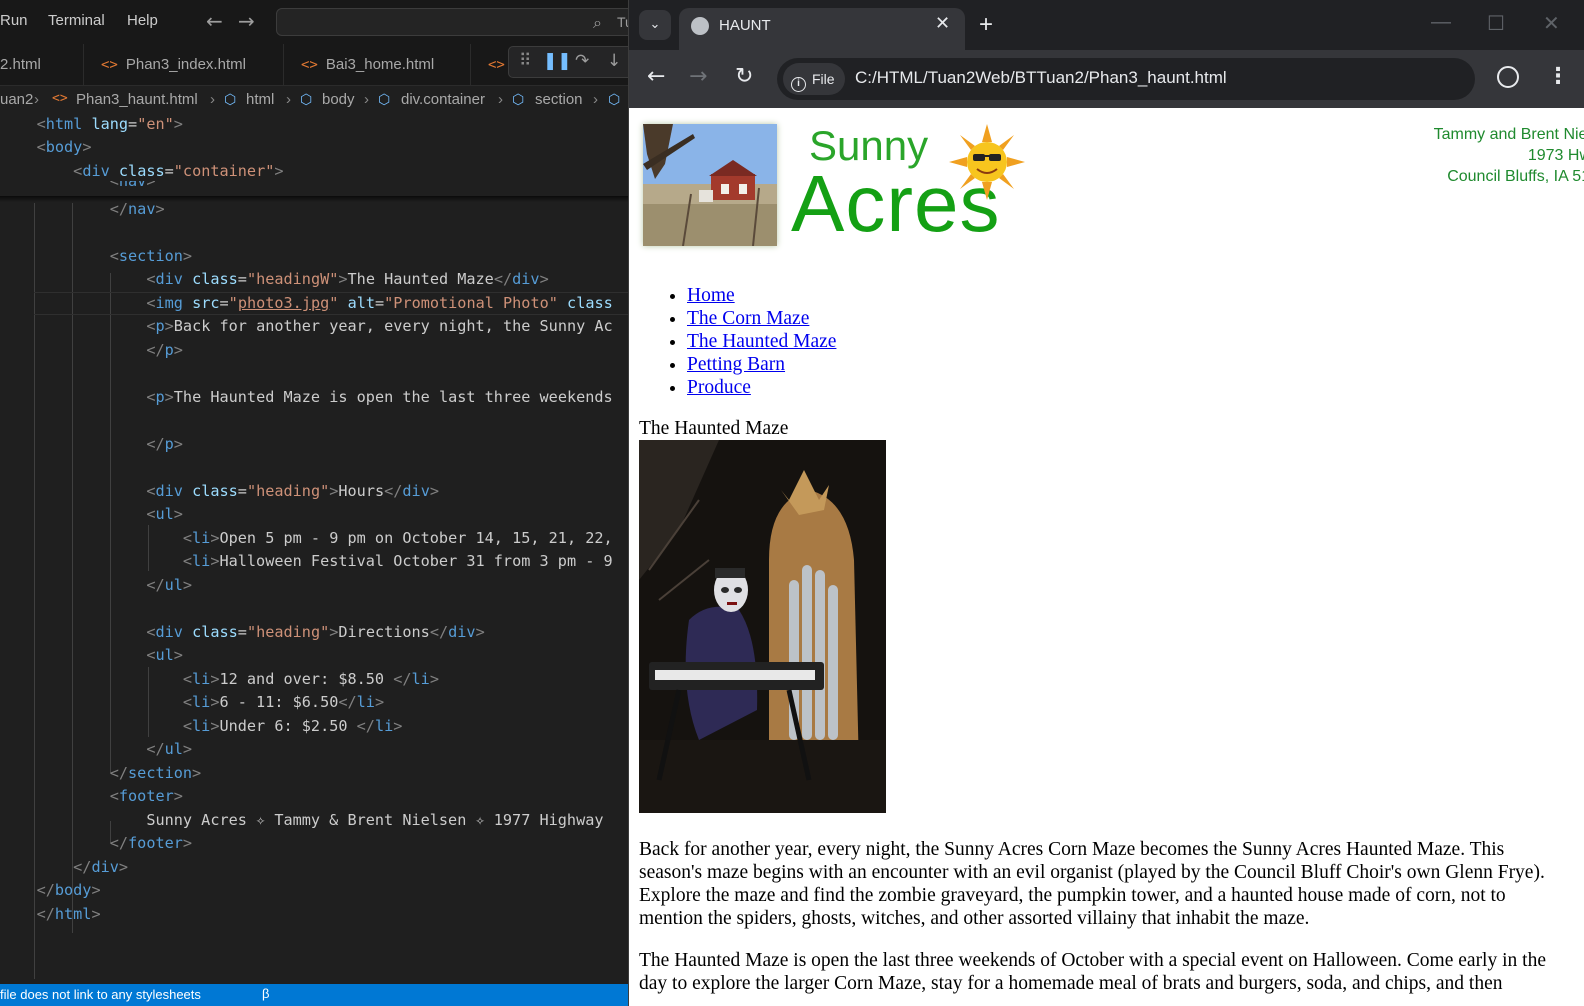 The width and height of the screenshot is (1584, 1006). I want to click on status-message: file does not link to any stylesheets, so click(100, 994).